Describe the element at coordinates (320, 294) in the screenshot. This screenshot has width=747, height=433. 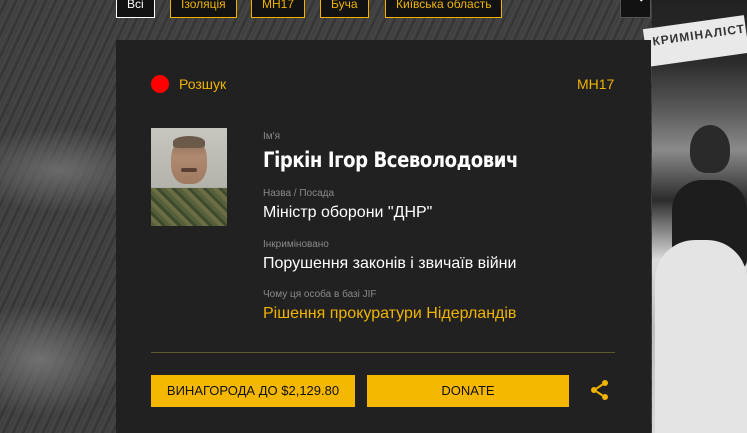
I see `reason-label: Чому ця особа в базі JIF` at that location.